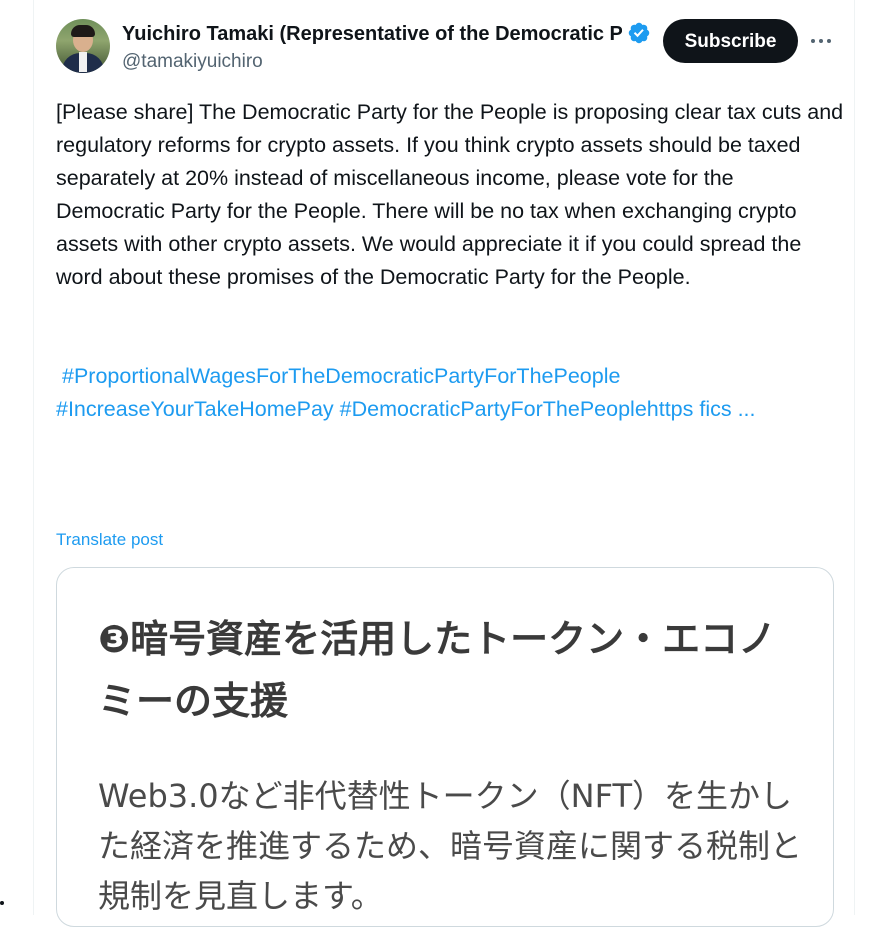  What do you see at coordinates (2, 903) in the screenshot?
I see `edge-dot` at bounding box center [2, 903].